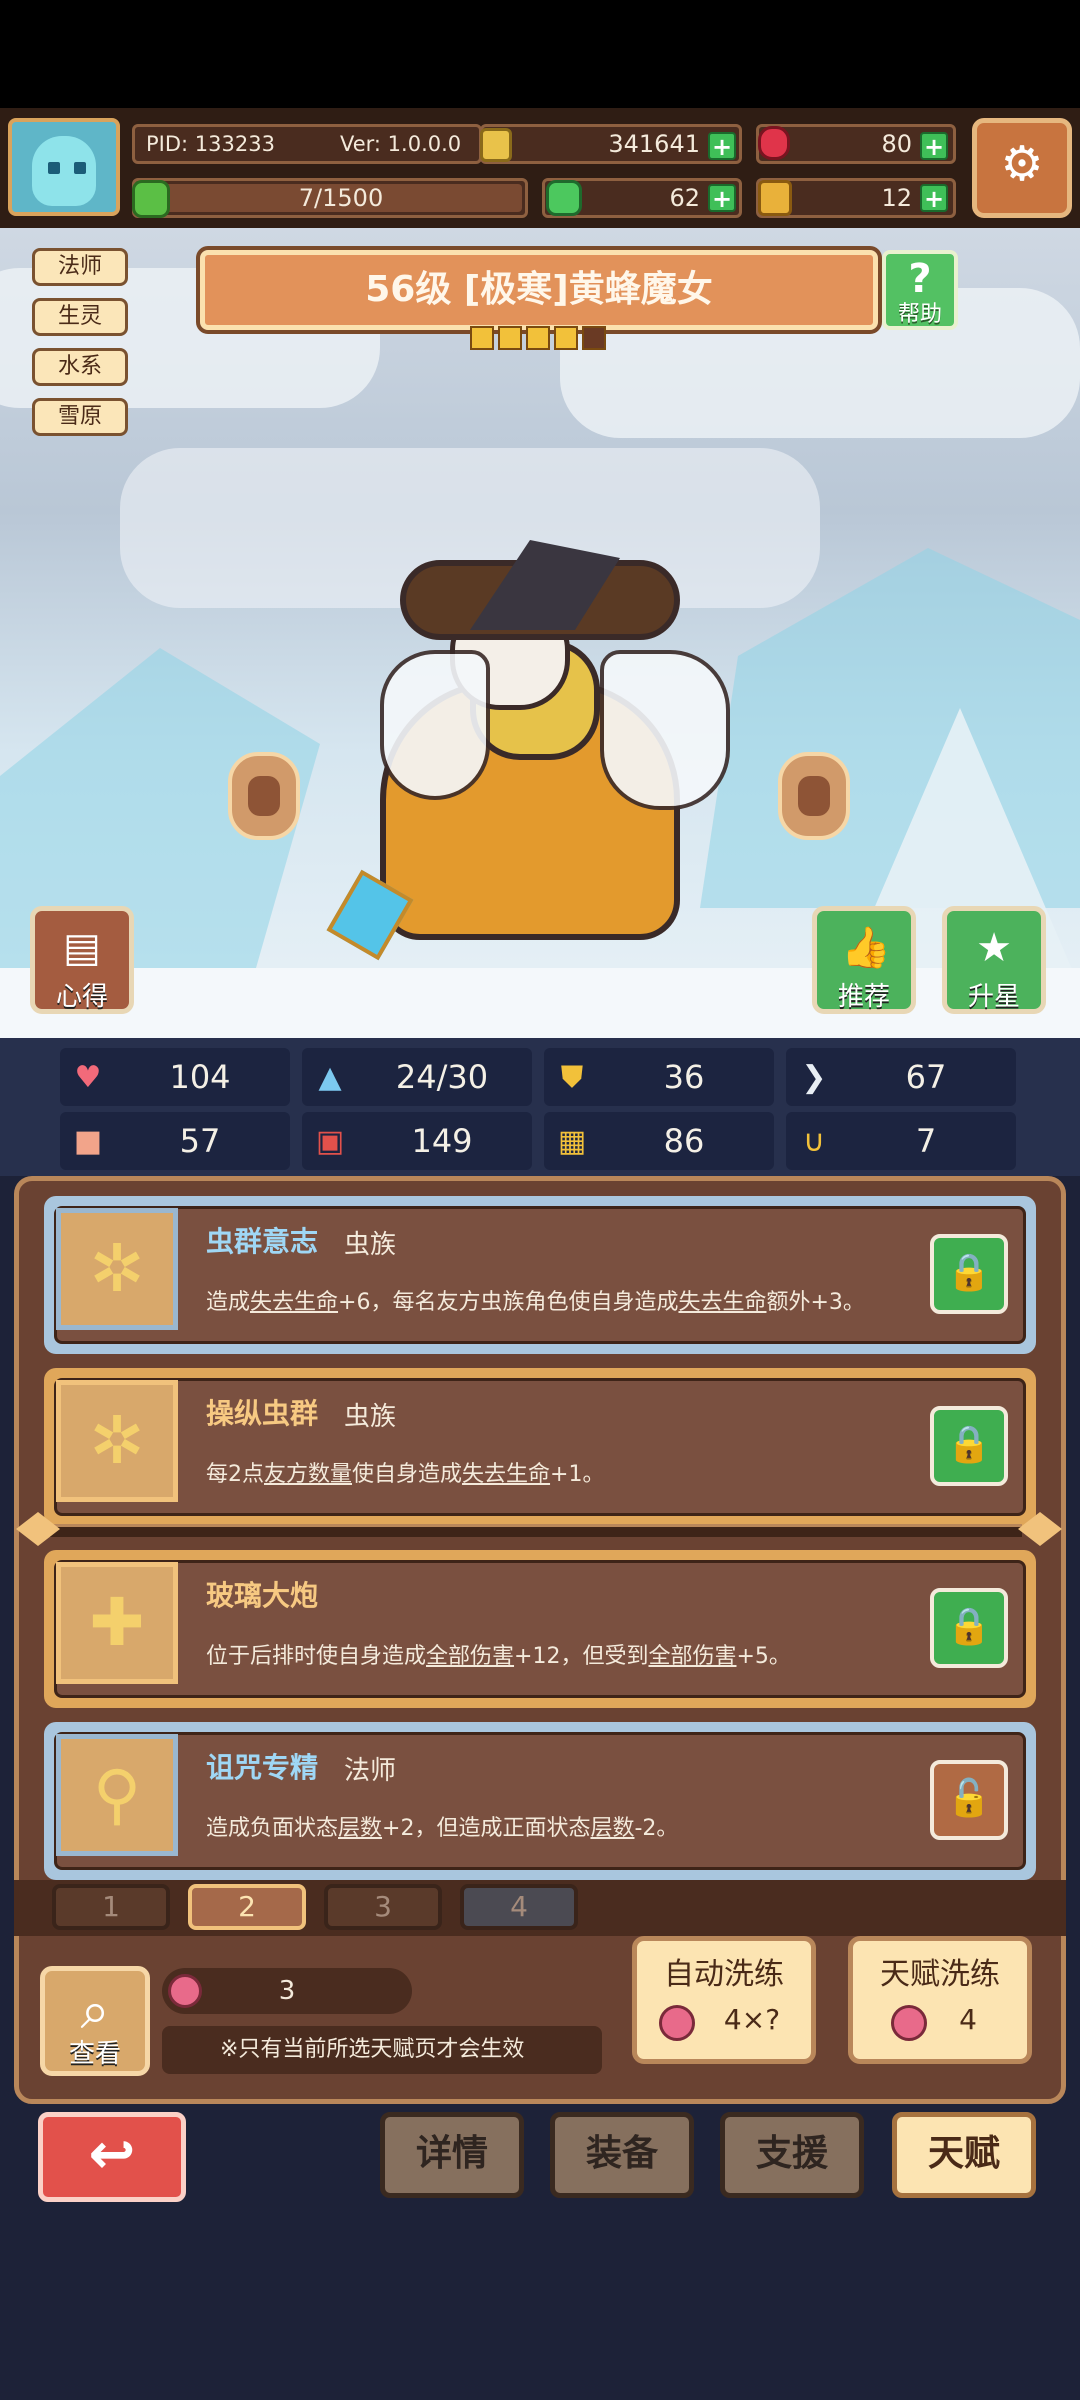  Describe the element at coordinates (572, 1077) in the screenshot. I see `shield-icon: ⛊` at that location.